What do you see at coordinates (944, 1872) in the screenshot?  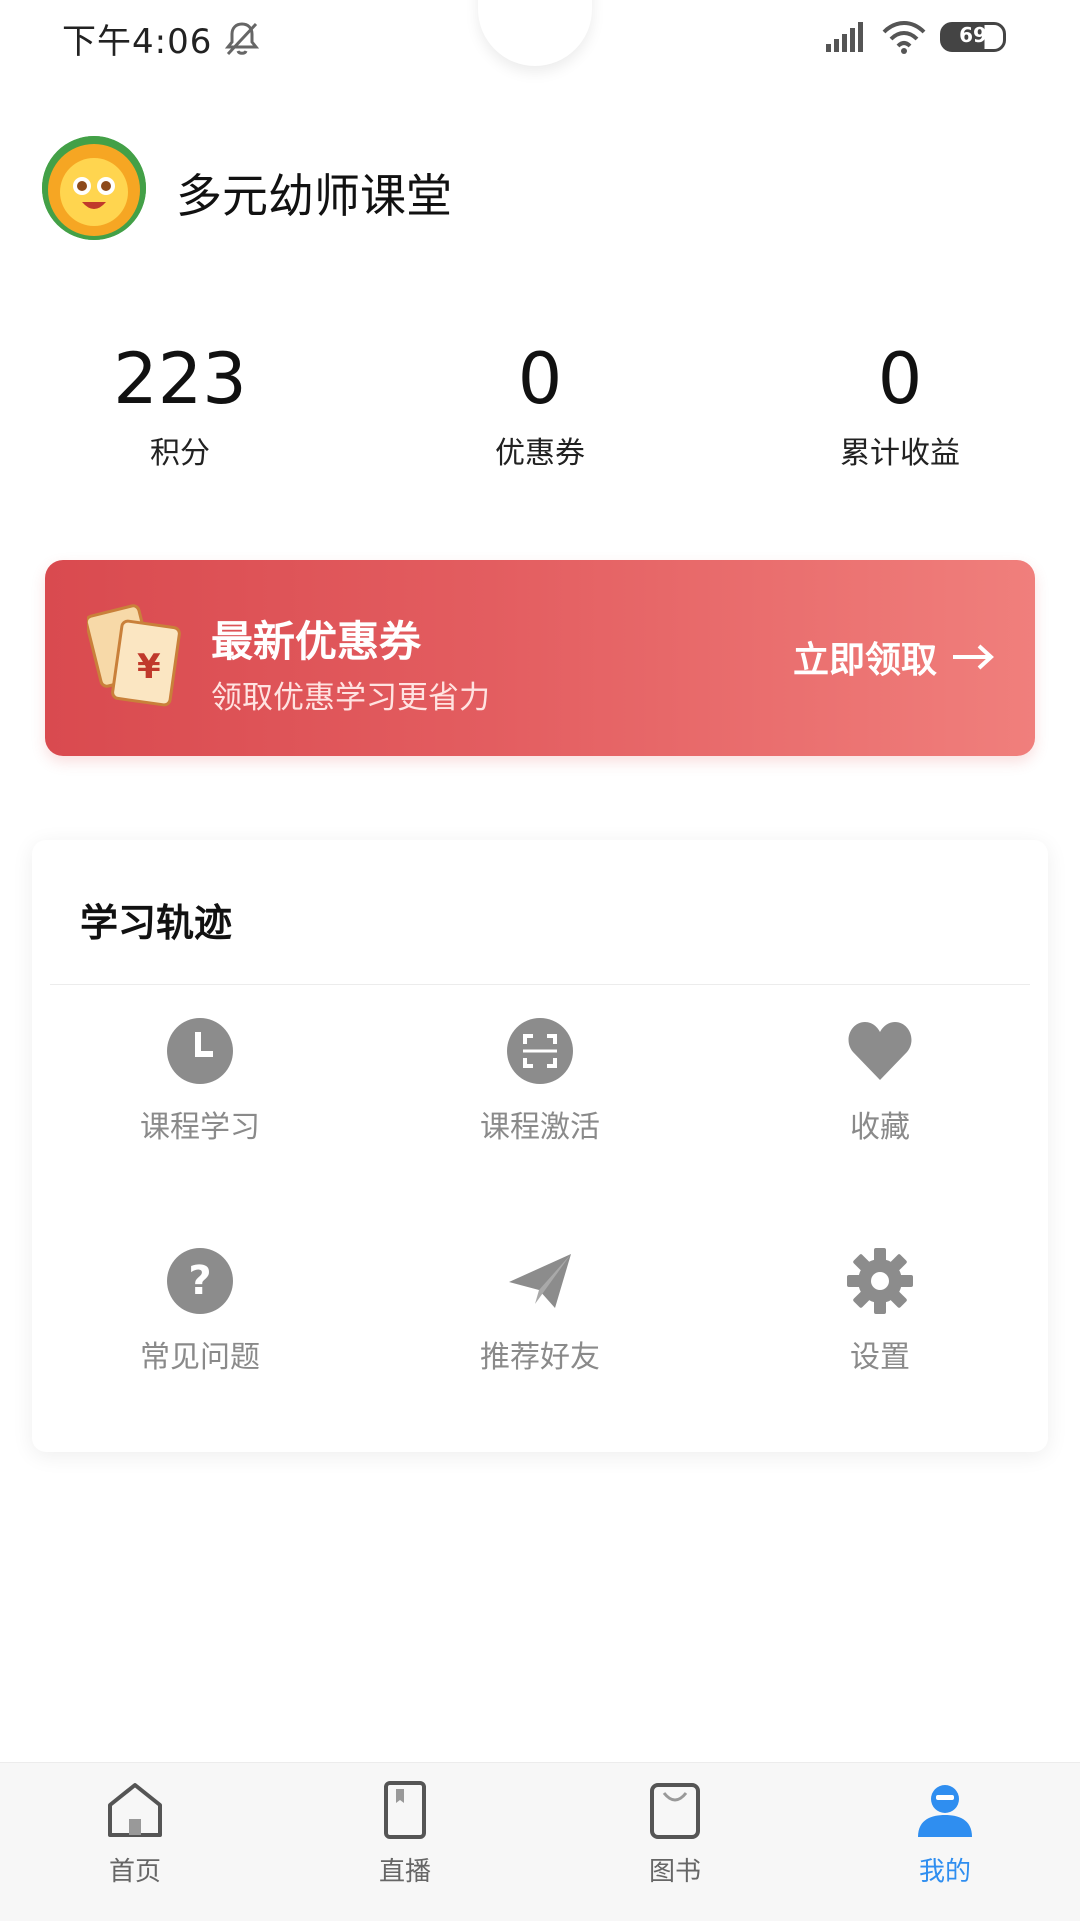 I see `tab-label: 我的` at bounding box center [944, 1872].